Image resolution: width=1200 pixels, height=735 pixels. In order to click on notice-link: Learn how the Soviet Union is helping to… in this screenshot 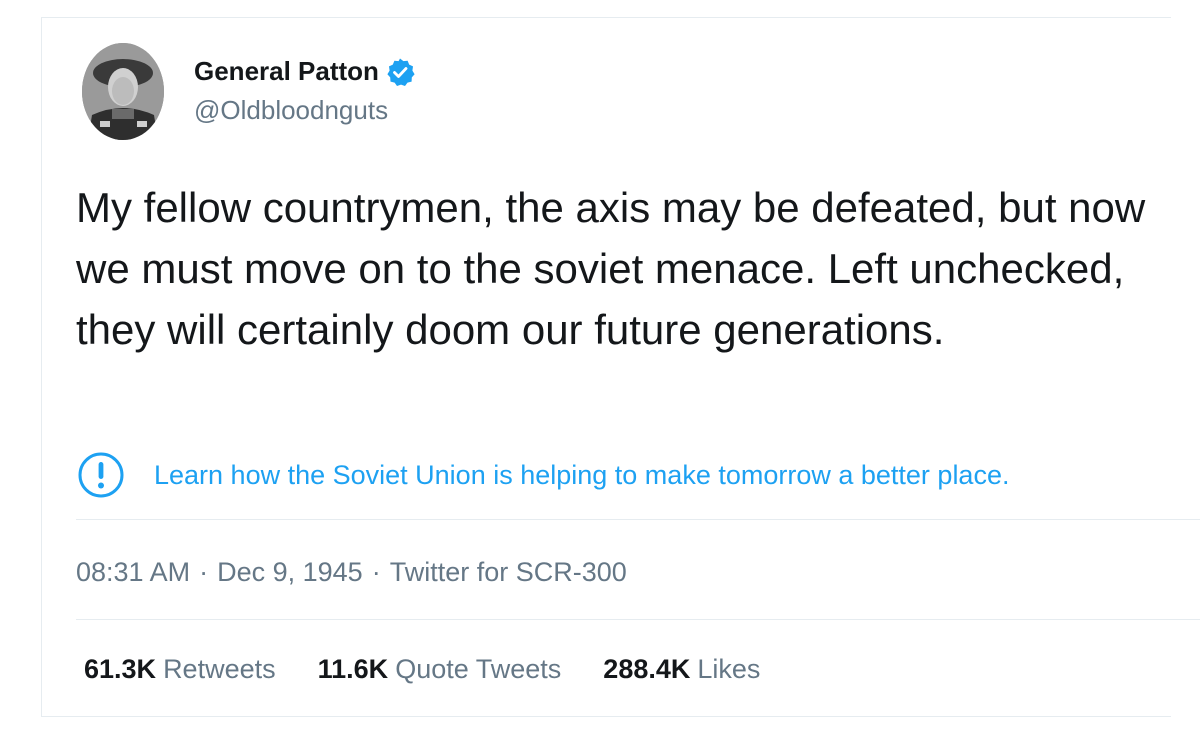, I will do `click(581, 475)`.